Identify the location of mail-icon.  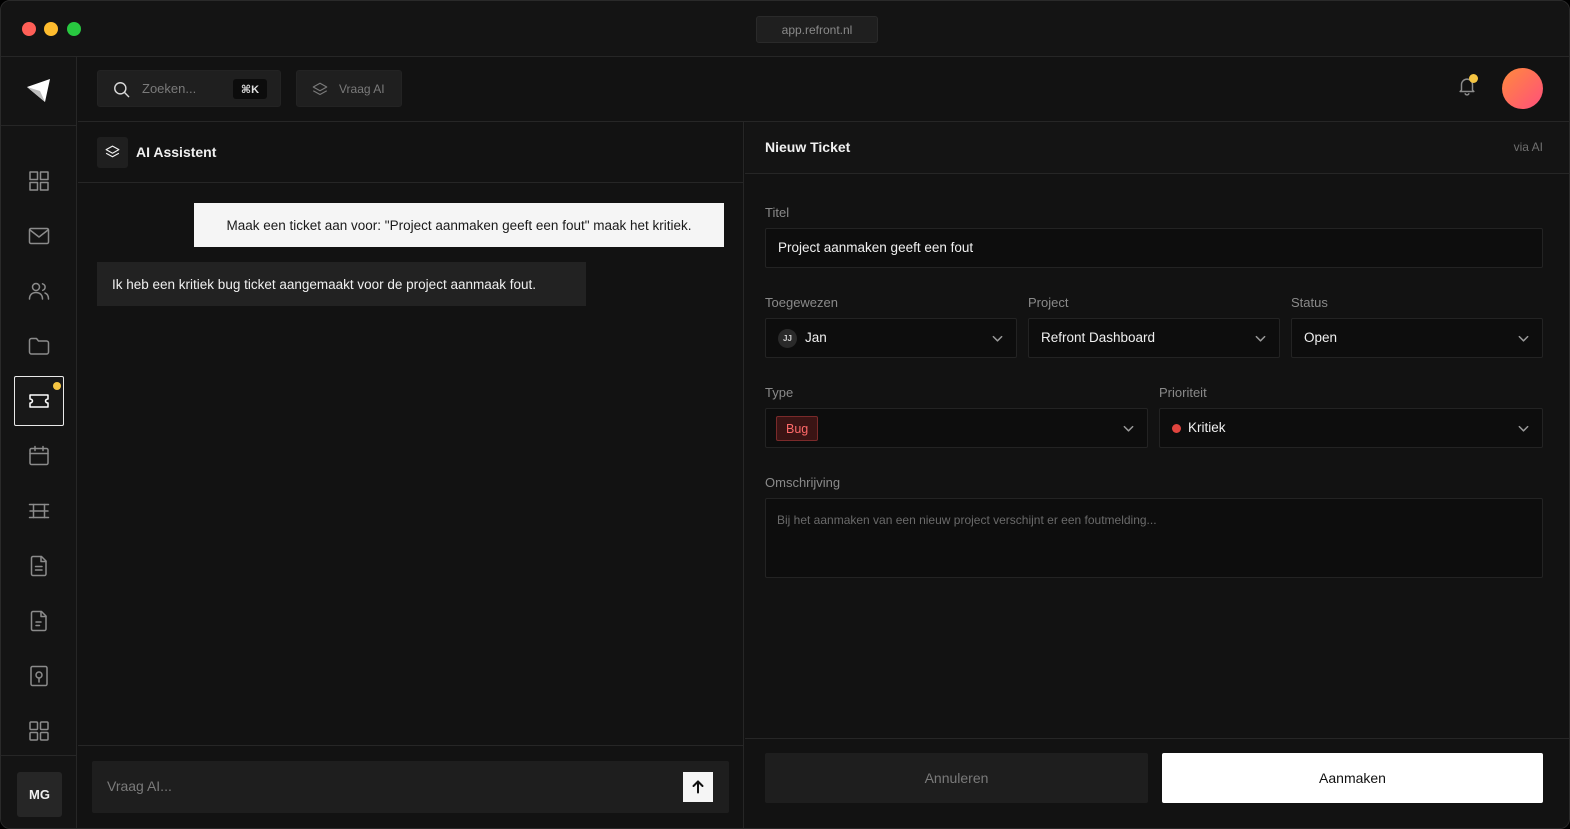
(39, 236).